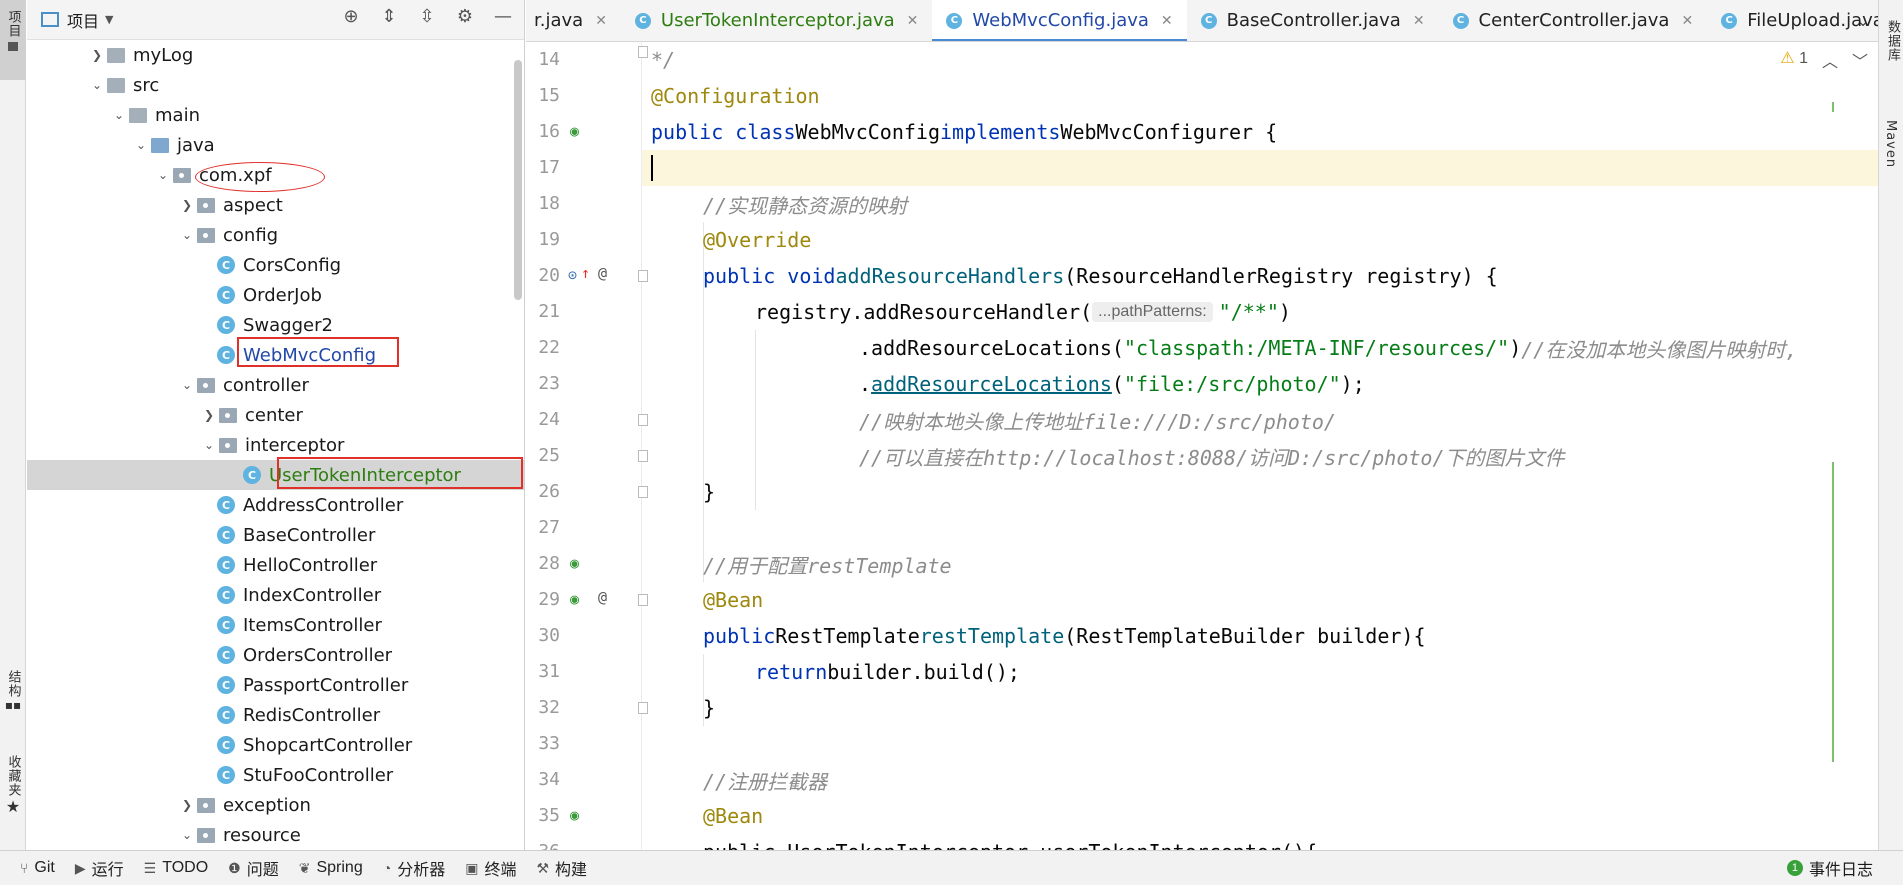 The width and height of the screenshot is (1903, 885). I want to click on tree-item-rediscontroller: C RedisController, so click(275, 715).